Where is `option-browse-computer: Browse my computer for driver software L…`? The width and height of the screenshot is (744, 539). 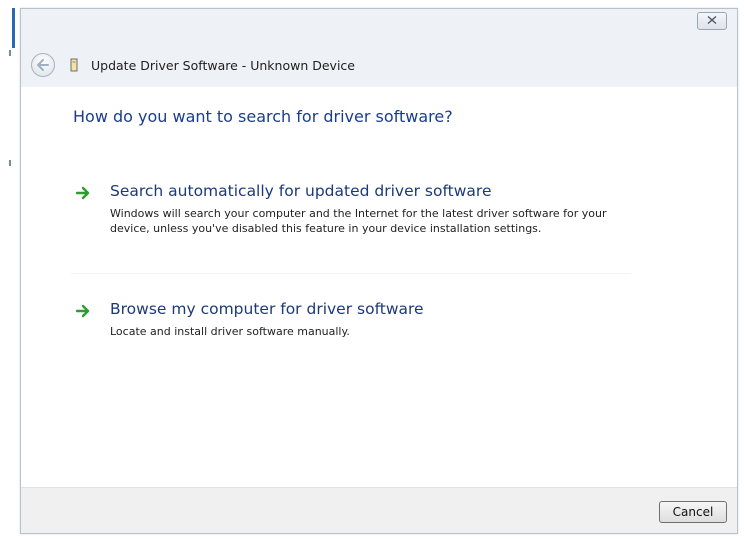
option-browse-computer: Browse my computer for driver software L… is located at coordinates (356, 330).